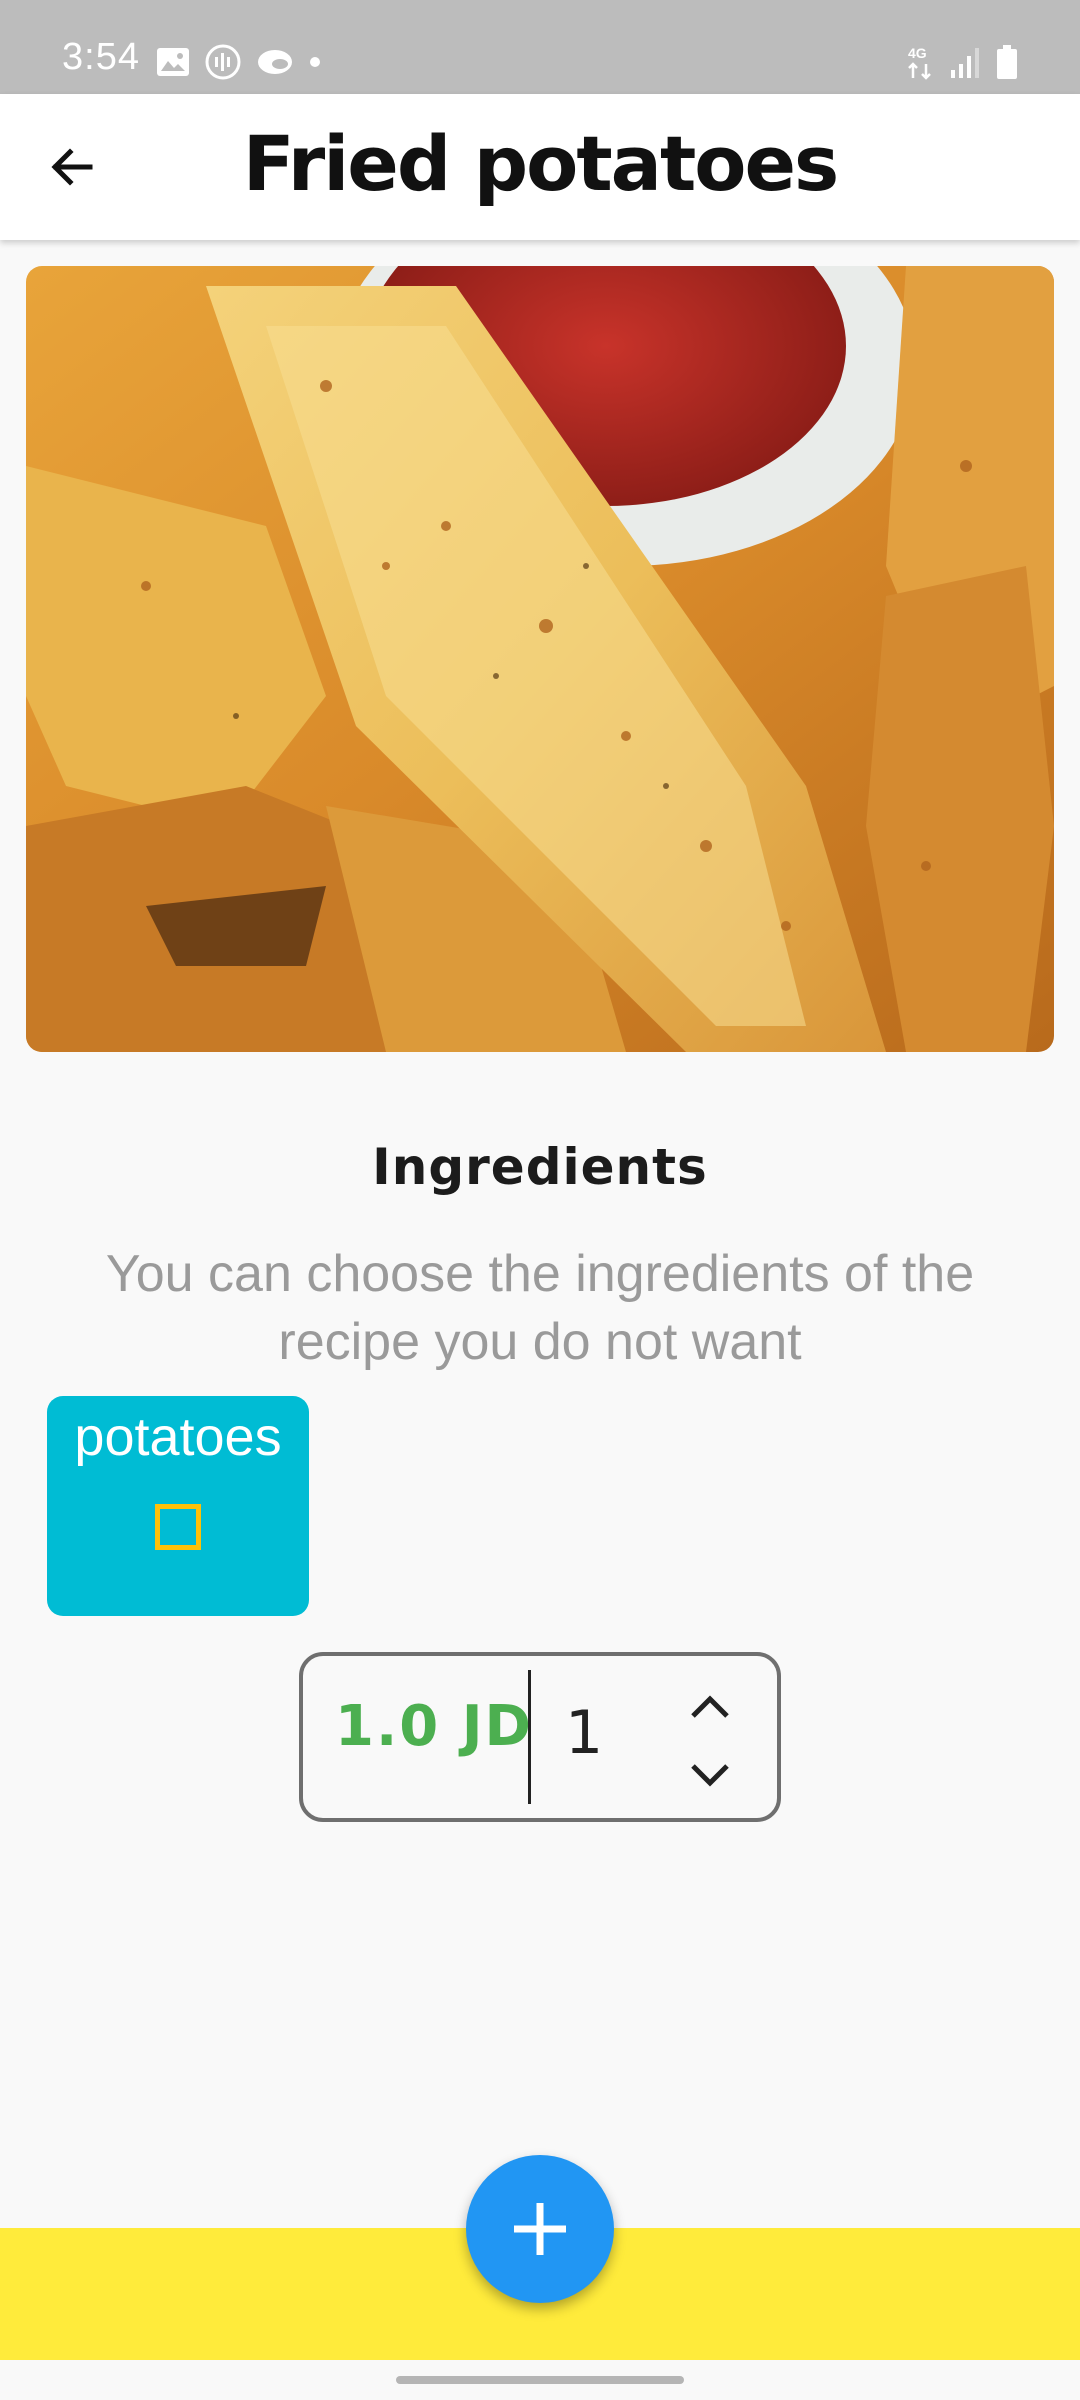 Image resolution: width=1080 pixels, height=2400 pixels. What do you see at coordinates (173, 62) in the screenshot?
I see `image-icon` at bounding box center [173, 62].